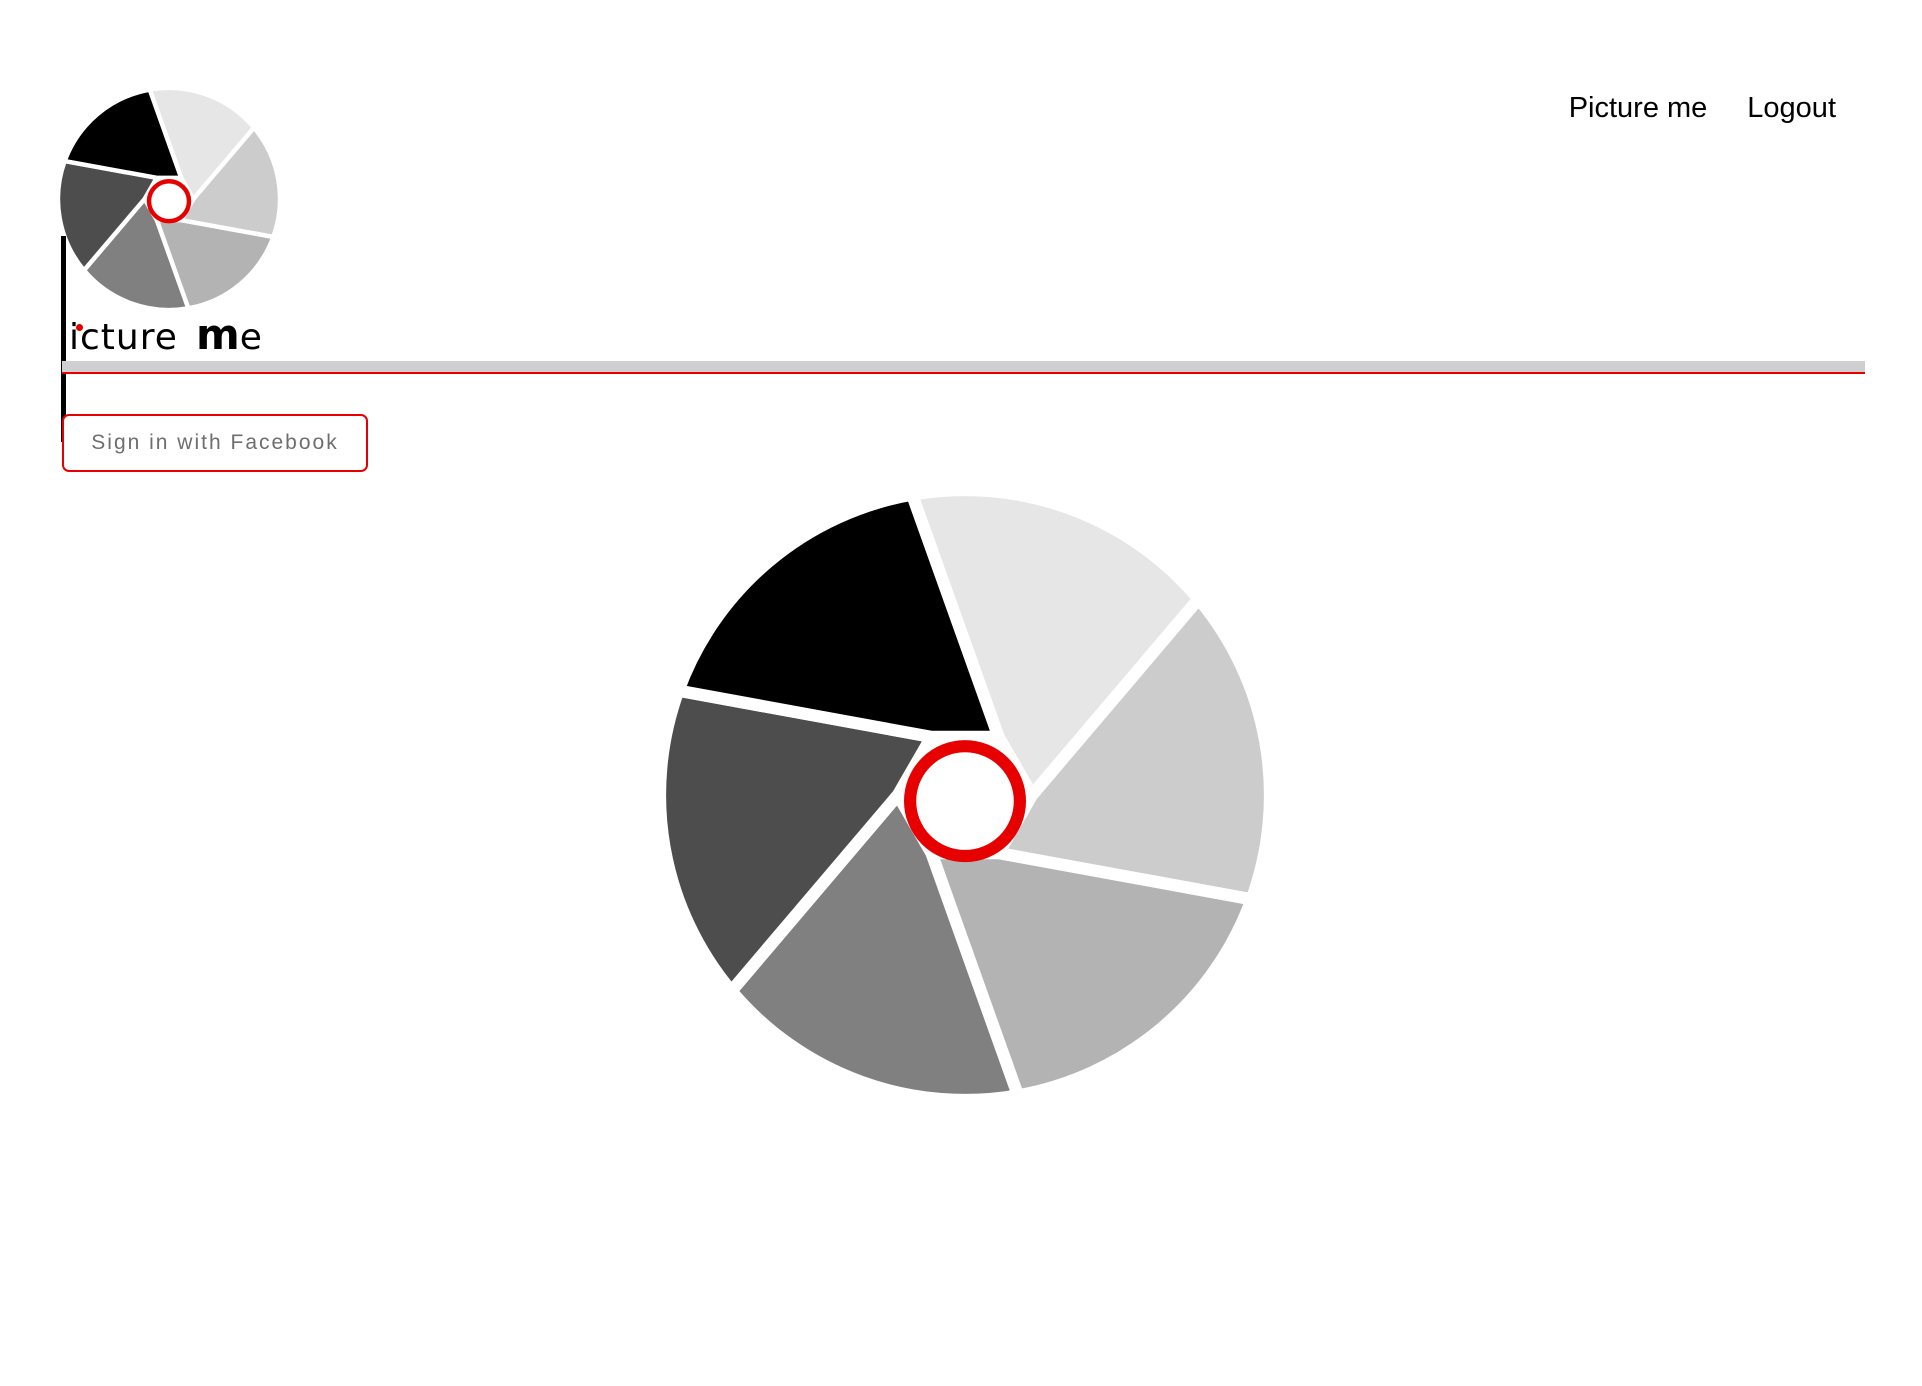 This screenshot has height=1386, width=1922. I want to click on logo-letter-p-stem, so click(63, 339).